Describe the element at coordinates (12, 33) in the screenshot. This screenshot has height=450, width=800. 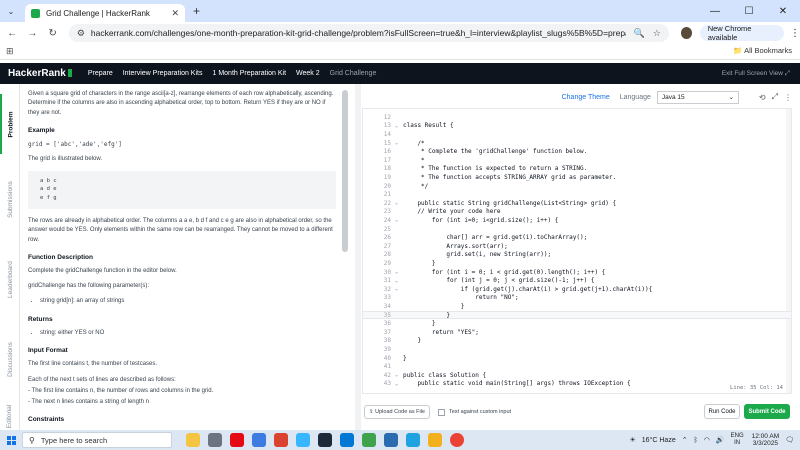
I see `back-arrow-icon: ←` at that location.